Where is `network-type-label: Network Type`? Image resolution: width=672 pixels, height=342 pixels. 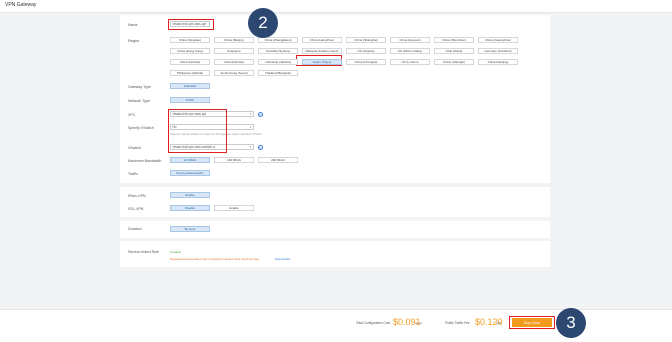 network-type-label: Network Type is located at coordinates (139, 101).